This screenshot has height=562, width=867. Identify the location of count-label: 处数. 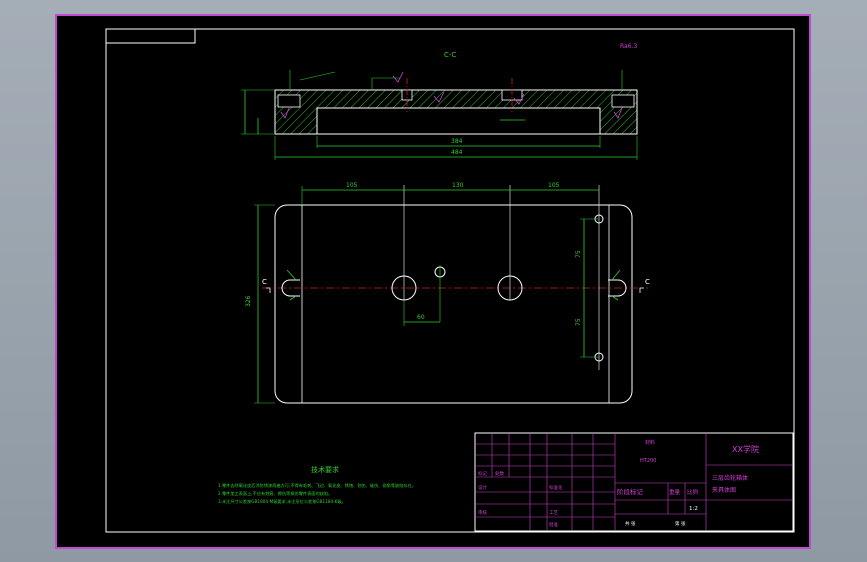
(499, 473).